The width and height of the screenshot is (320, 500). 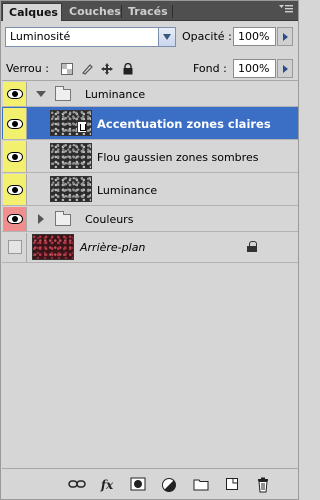 What do you see at coordinates (92, 12) in the screenshot?
I see `tab-couches: Couches` at bounding box center [92, 12].